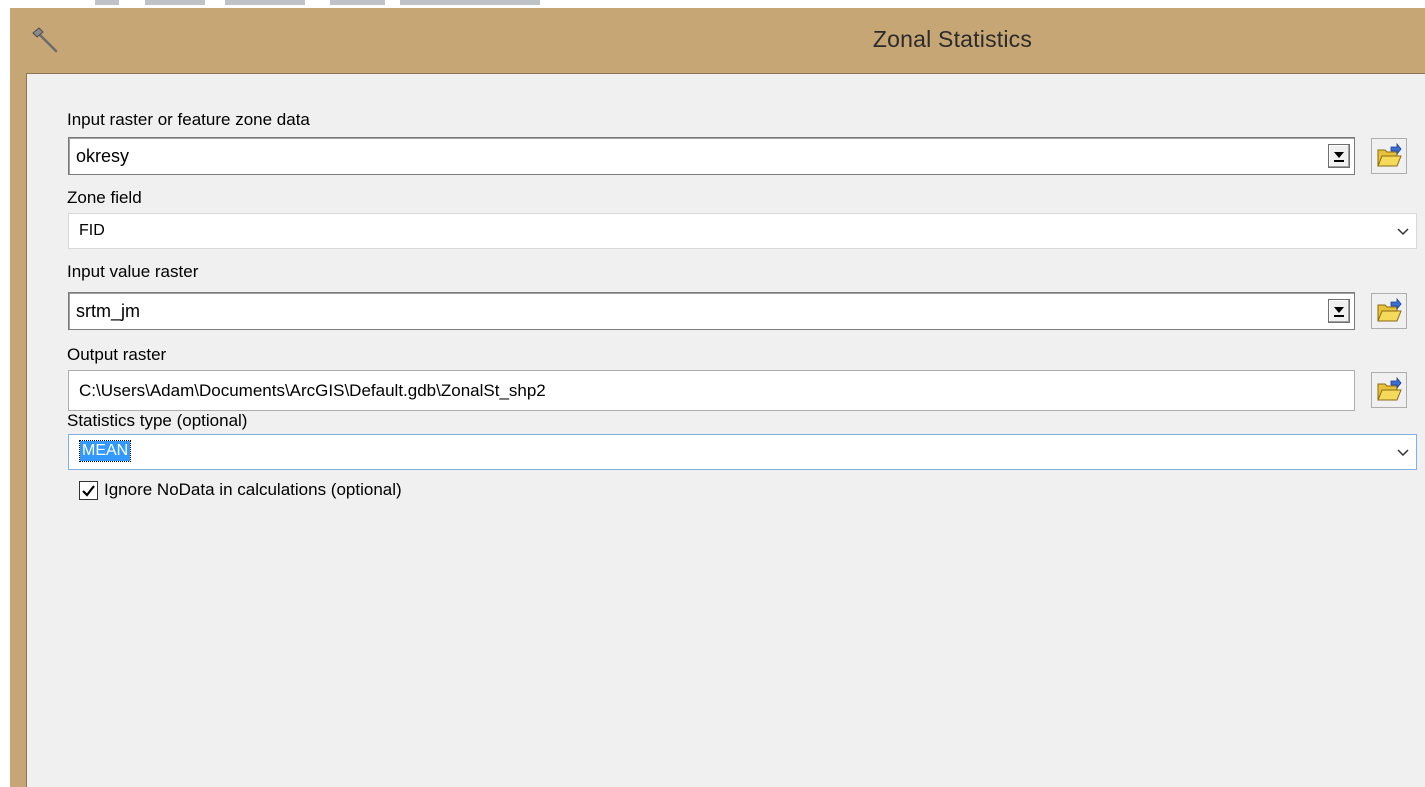 The height and width of the screenshot is (787, 1425). I want to click on statistics-type-select: MEAN, so click(742, 452).